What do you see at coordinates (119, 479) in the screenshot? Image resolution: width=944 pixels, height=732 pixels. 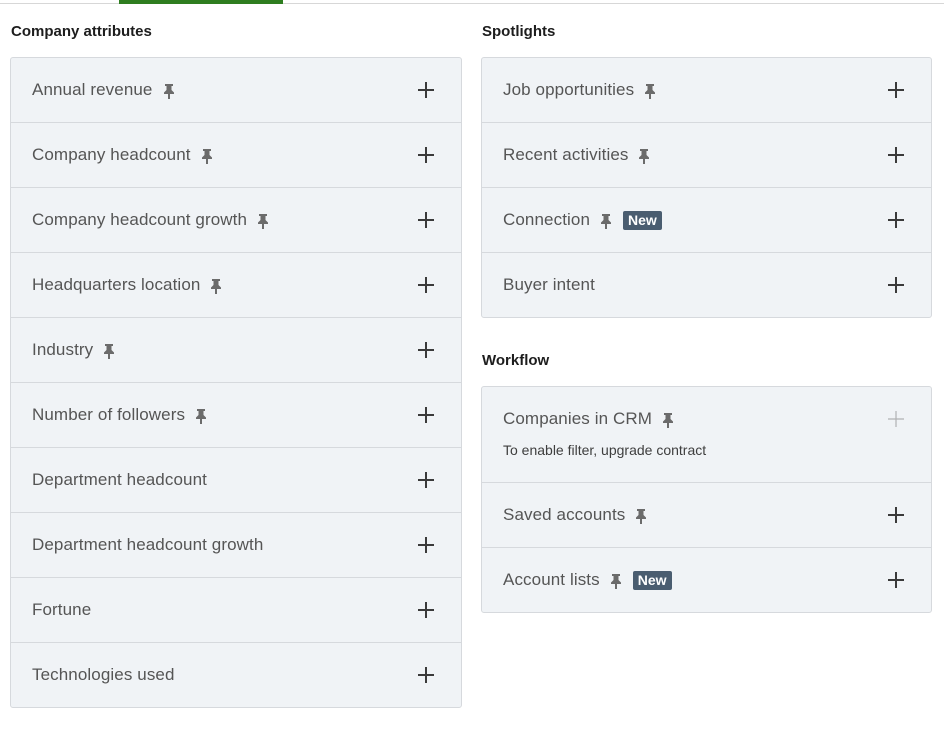 I see `filter-label: Department headcount` at bounding box center [119, 479].